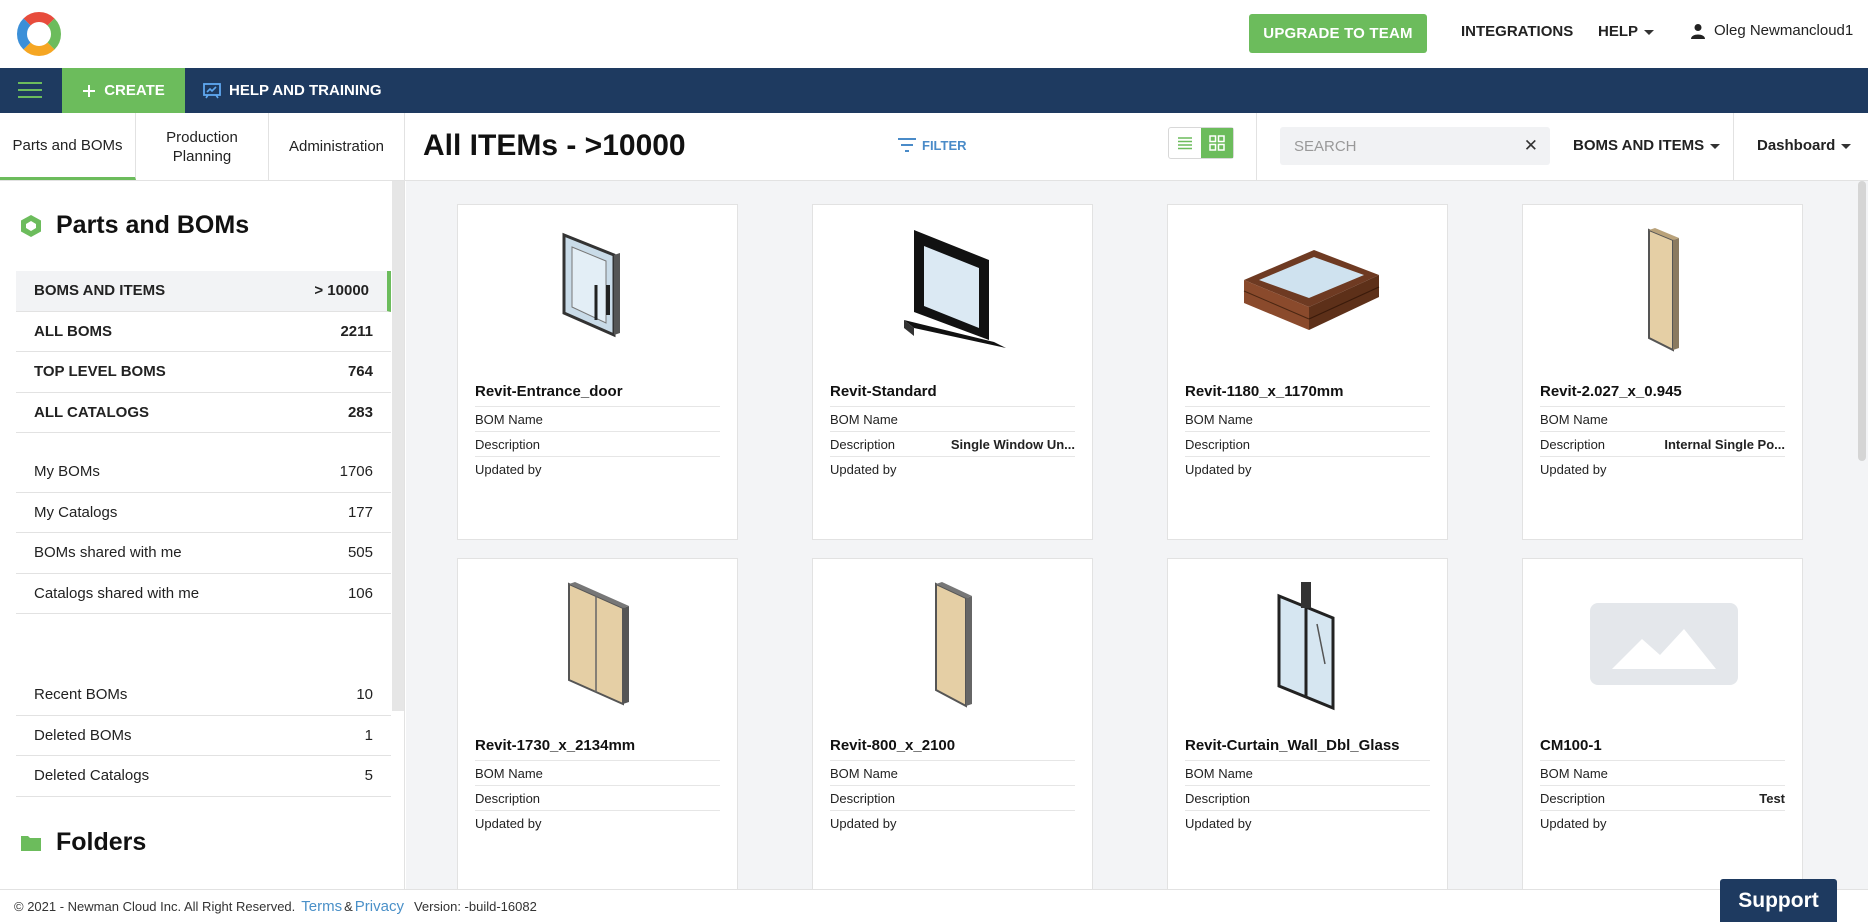  I want to click on sidebar-item-catalogs-shared: Catalogs shared with me 106, so click(203, 594).